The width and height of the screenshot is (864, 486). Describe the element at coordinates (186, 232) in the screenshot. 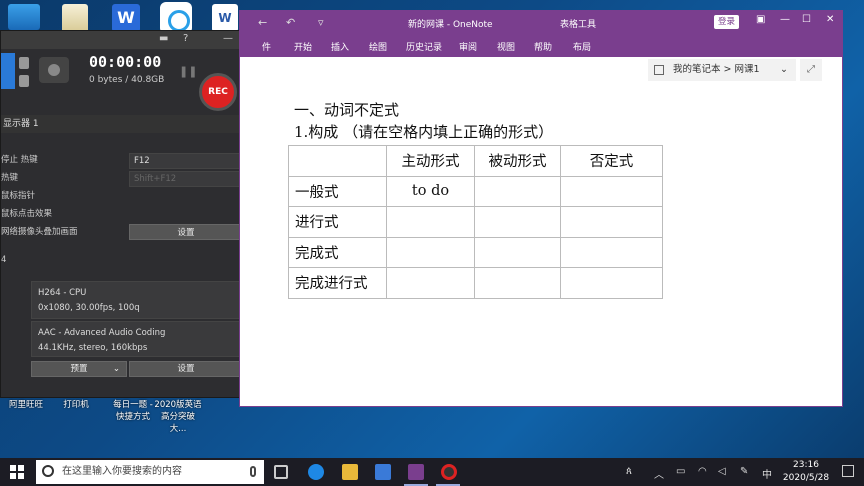

I see `webcam-settings-button: 设置` at that location.